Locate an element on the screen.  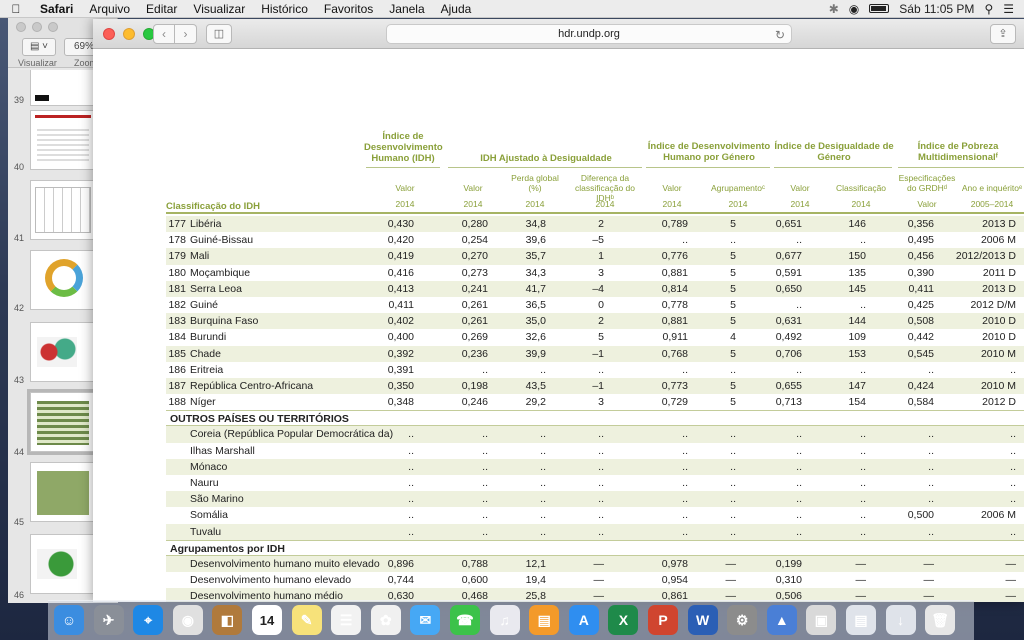
menu-editar: Editar is located at coordinates (161, 9).